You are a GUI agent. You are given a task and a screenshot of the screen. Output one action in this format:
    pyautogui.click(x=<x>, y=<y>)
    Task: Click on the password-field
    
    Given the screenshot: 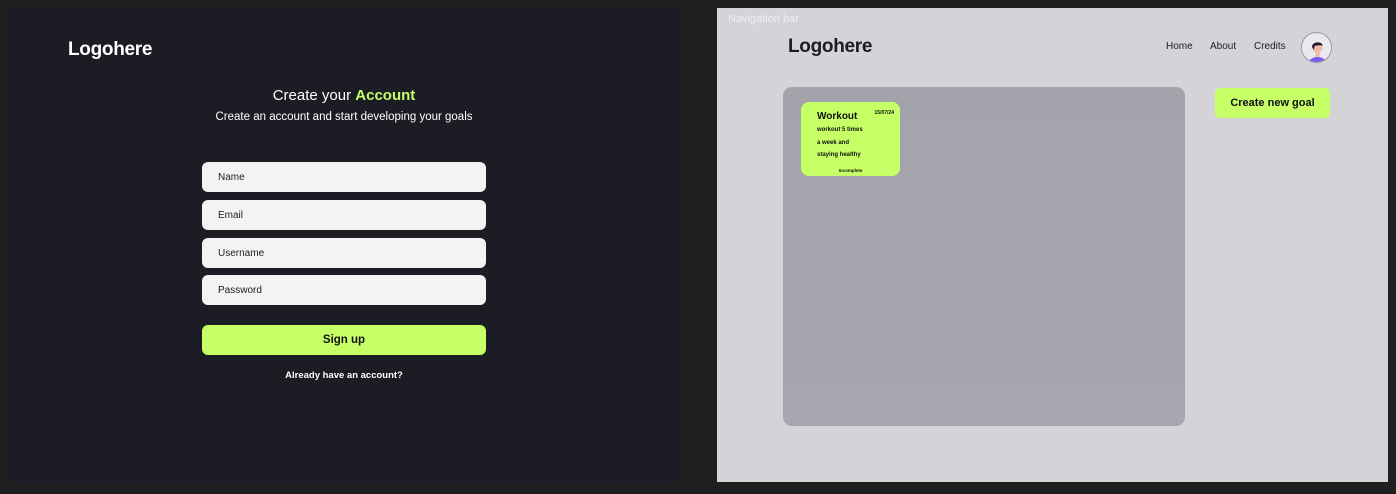 What is the action you would take?
    pyautogui.click(x=344, y=290)
    